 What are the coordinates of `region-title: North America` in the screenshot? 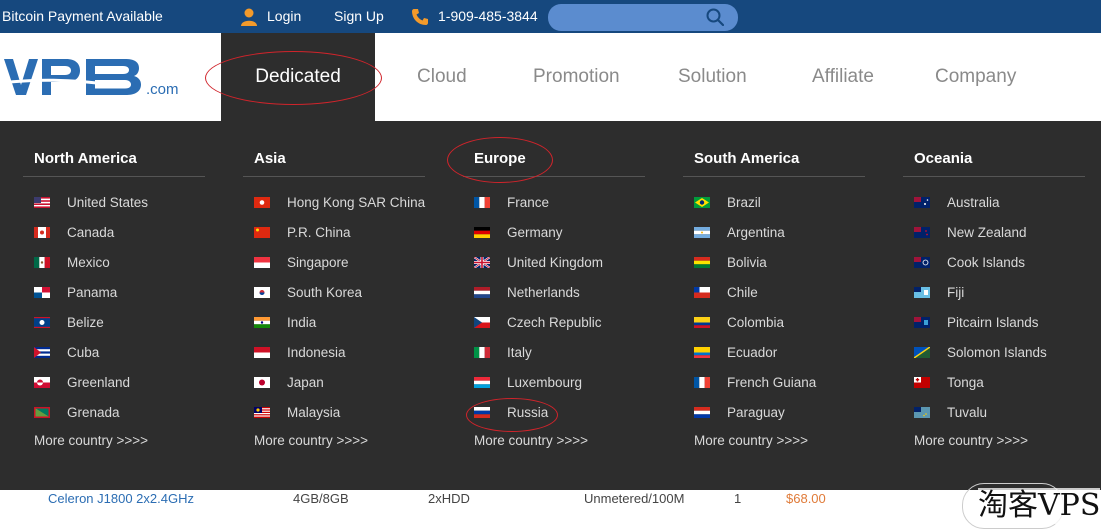 It's located at (85, 158).